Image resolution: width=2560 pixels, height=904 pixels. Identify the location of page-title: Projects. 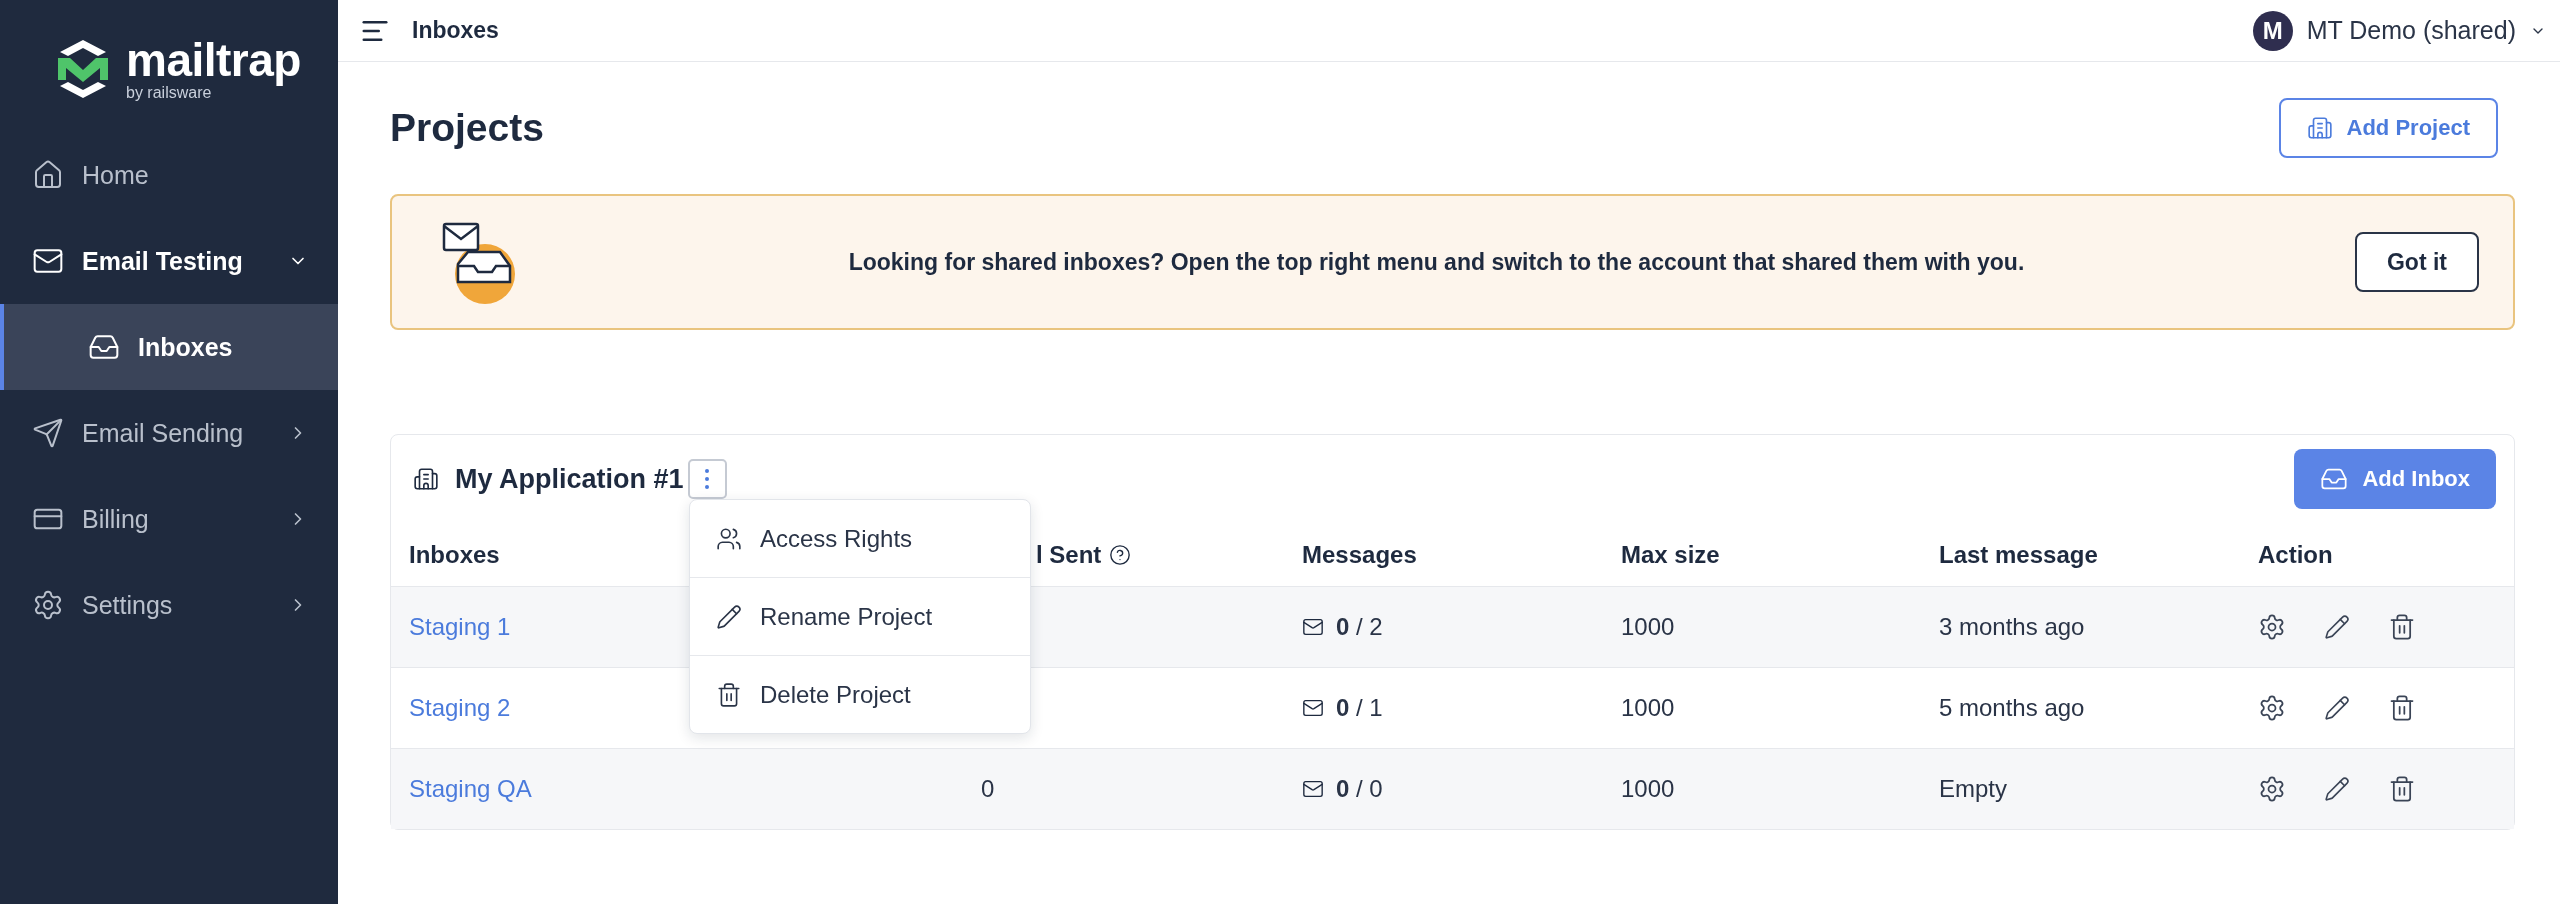
(467, 128).